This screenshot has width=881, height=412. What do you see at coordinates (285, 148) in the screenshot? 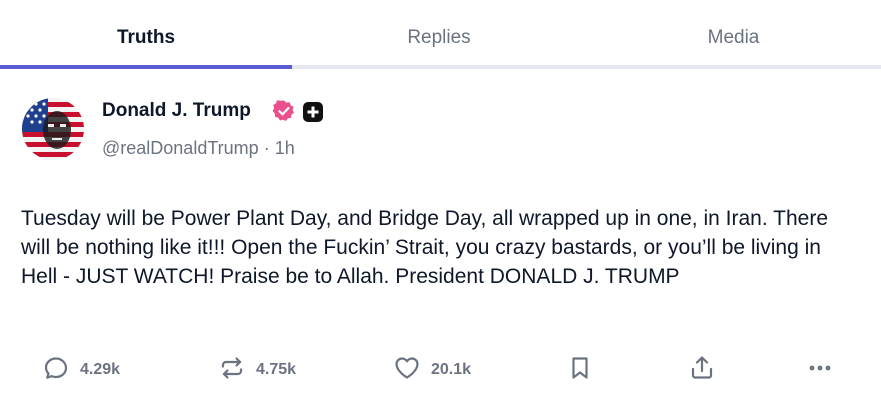
I see `post-time: 1h` at bounding box center [285, 148].